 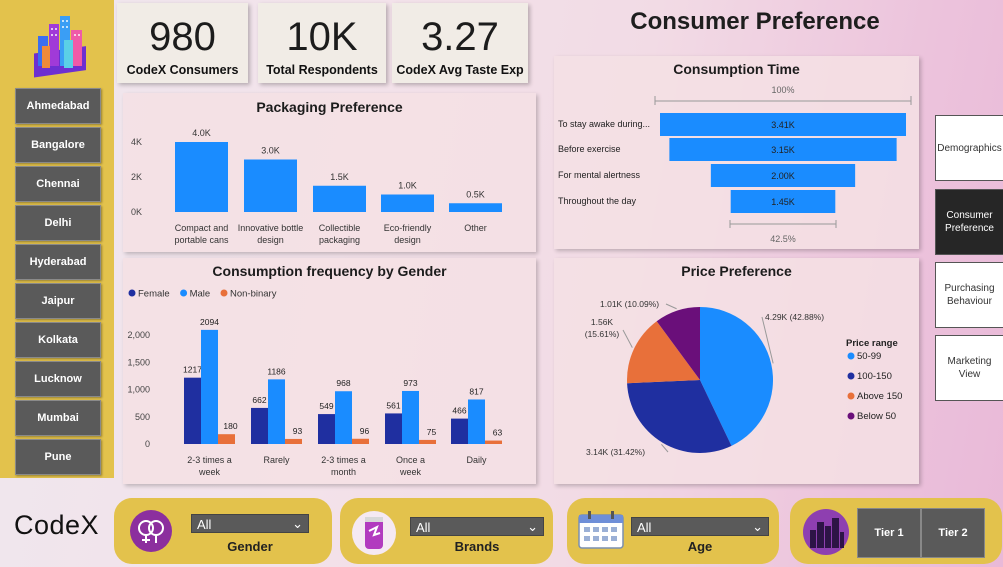 I want to click on city-button-jaipur: Jaipur, so click(x=58, y=301).